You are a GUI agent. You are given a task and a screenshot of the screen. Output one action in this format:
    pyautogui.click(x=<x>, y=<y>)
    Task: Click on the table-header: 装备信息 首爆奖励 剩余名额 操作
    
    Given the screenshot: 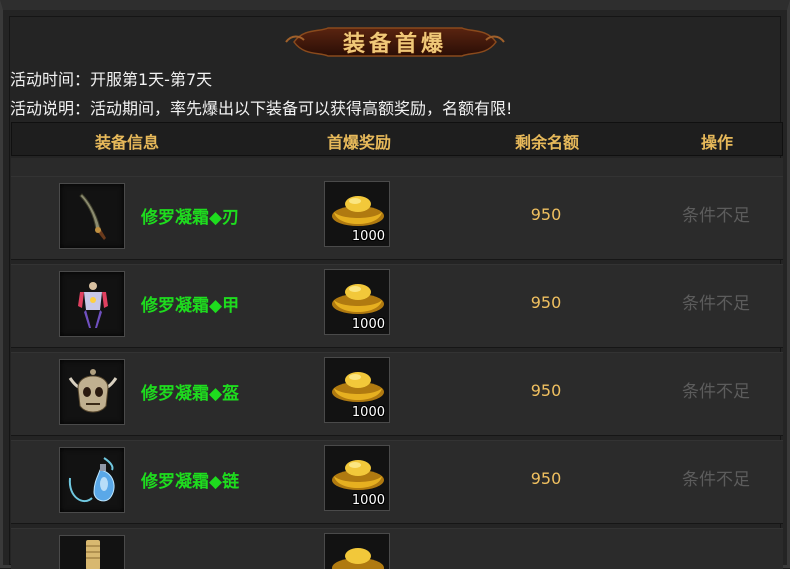 What is the action you would take?
    pyautogui.click(x=397, y=139)
    